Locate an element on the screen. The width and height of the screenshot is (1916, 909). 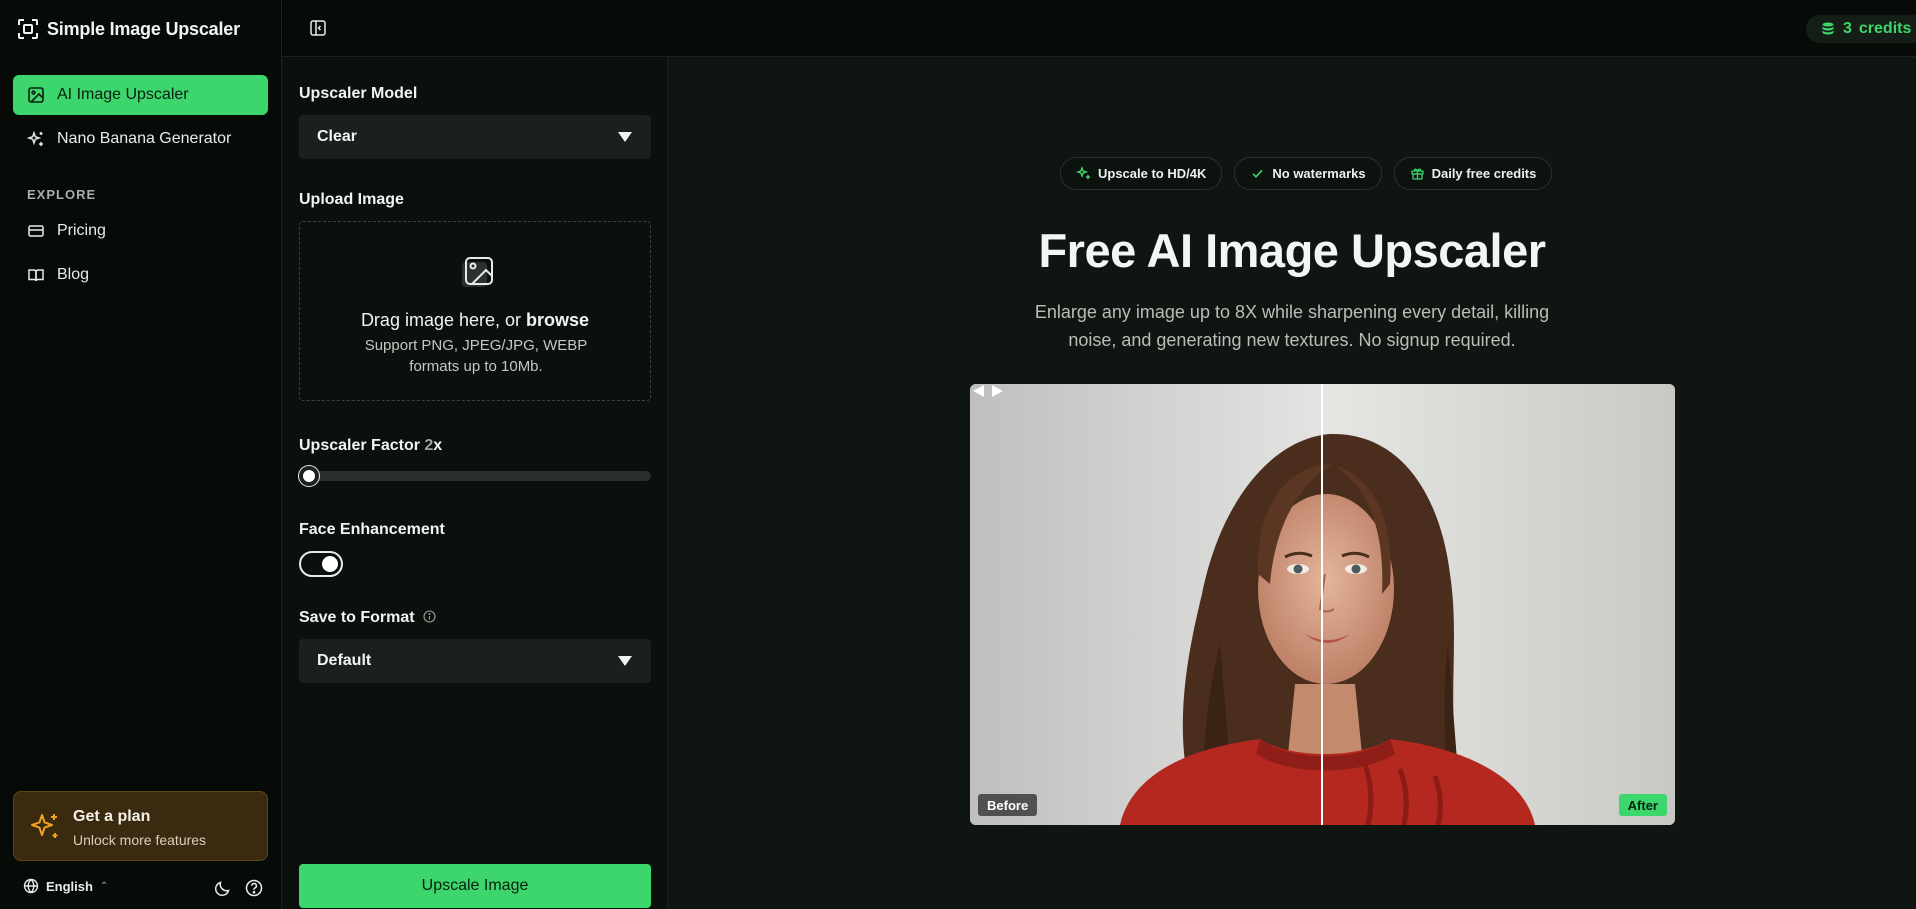
sparkle-icon is located at coordinates (44, 826).